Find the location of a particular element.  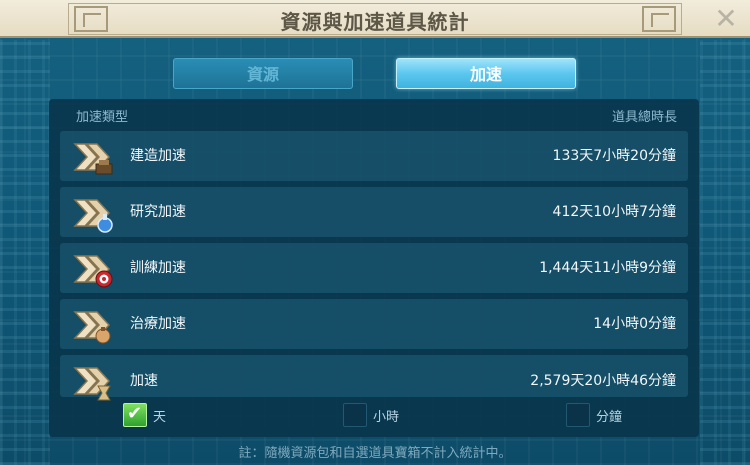

table-row: 加速 2,579天20小時46分鐘 is located at coordinates (374, 378).